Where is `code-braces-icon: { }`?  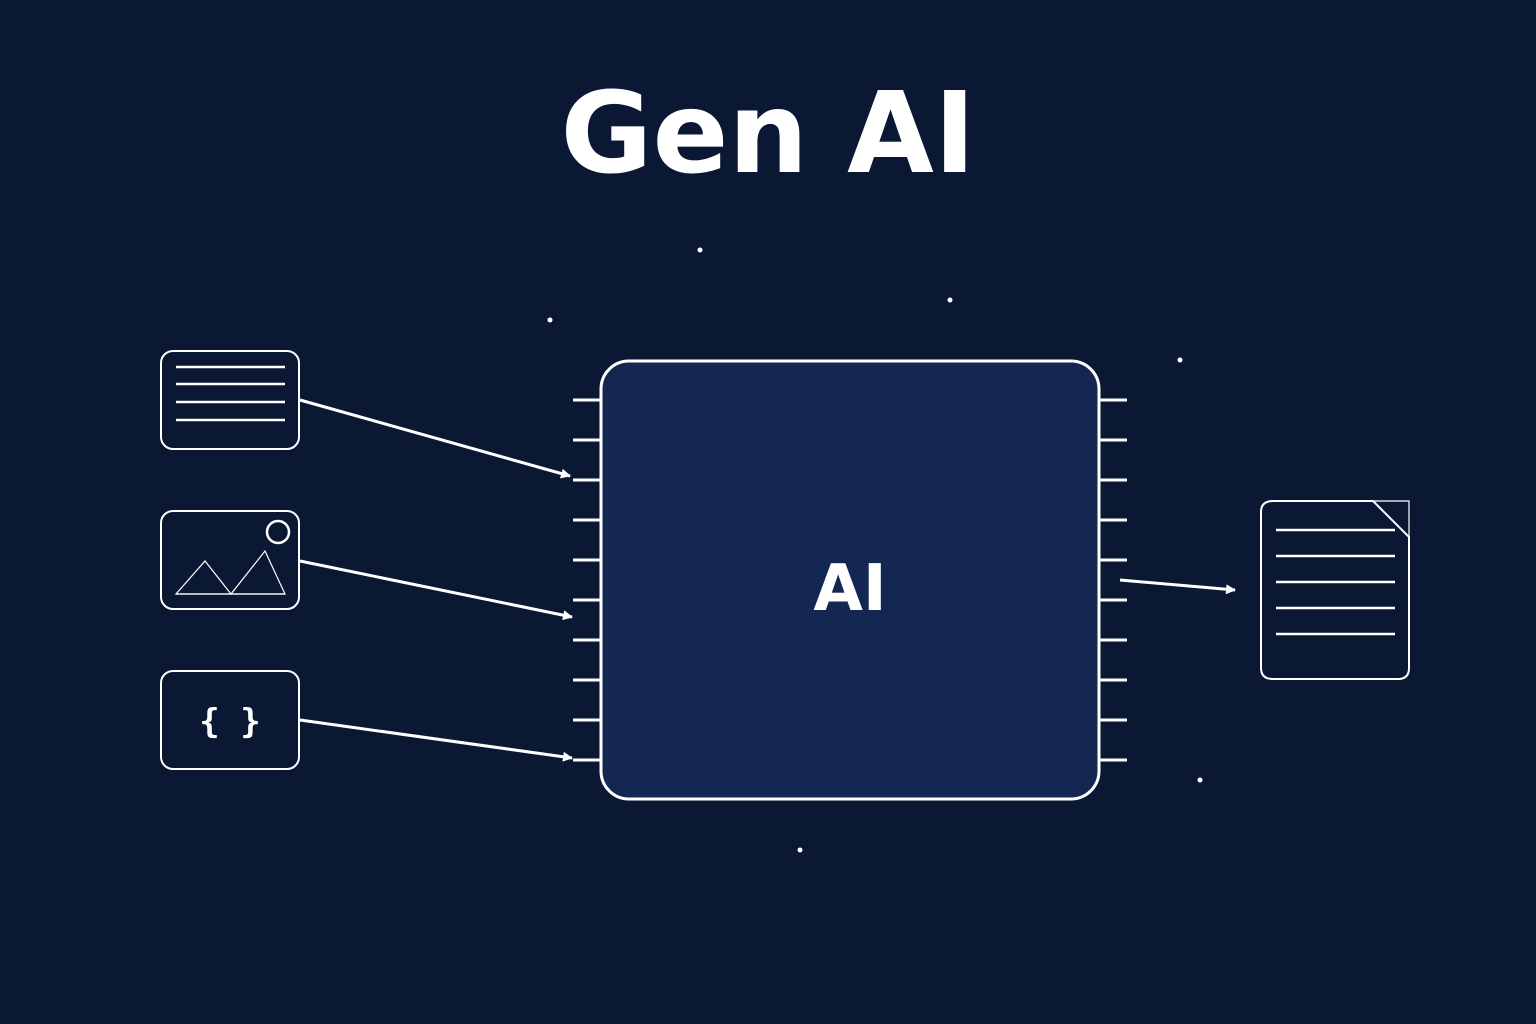 code-braces-icon: { } is located at coordinates (229, 722).